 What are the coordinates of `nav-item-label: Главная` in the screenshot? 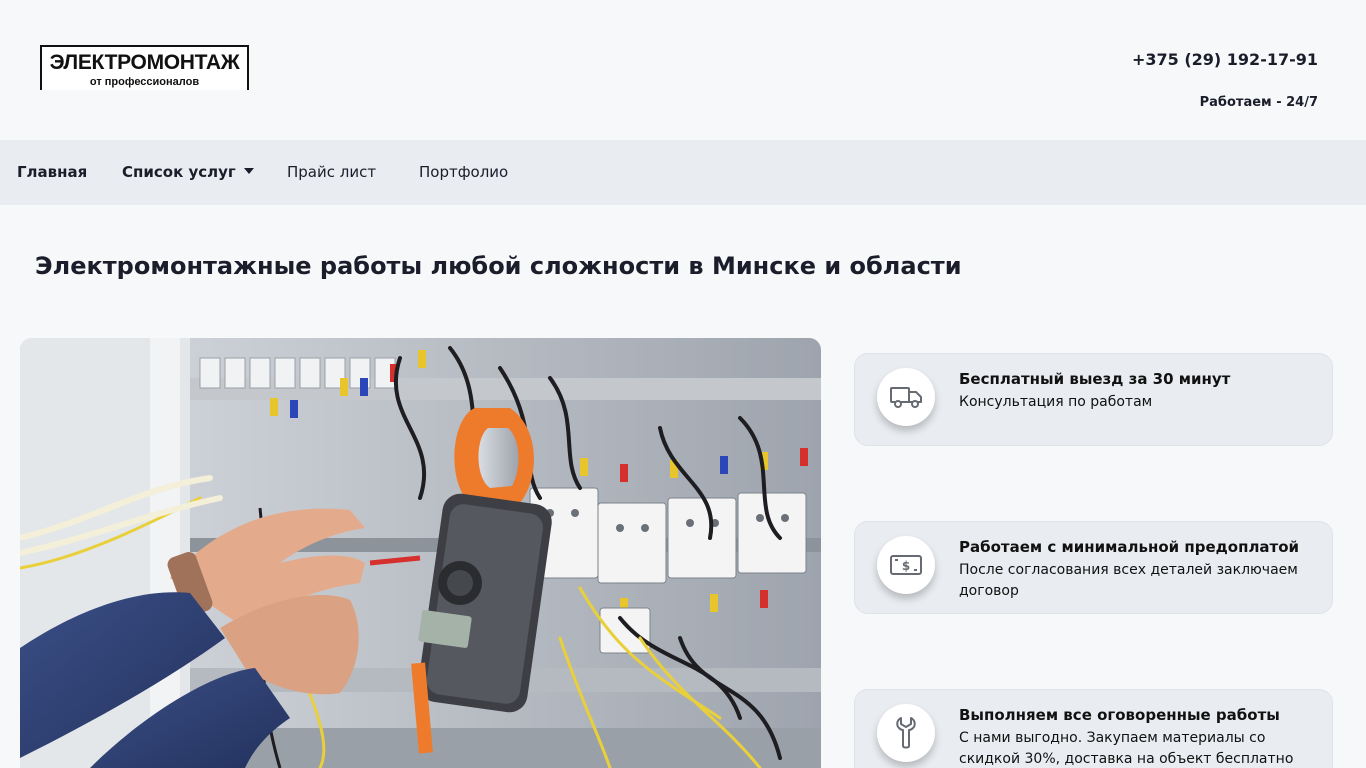 It's located at (52, 172).